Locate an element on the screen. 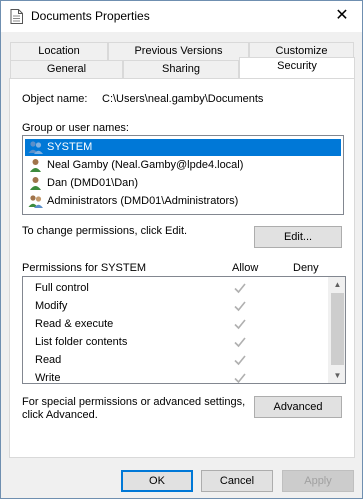  deny-header: Deny is located at coordinates (306, 268).